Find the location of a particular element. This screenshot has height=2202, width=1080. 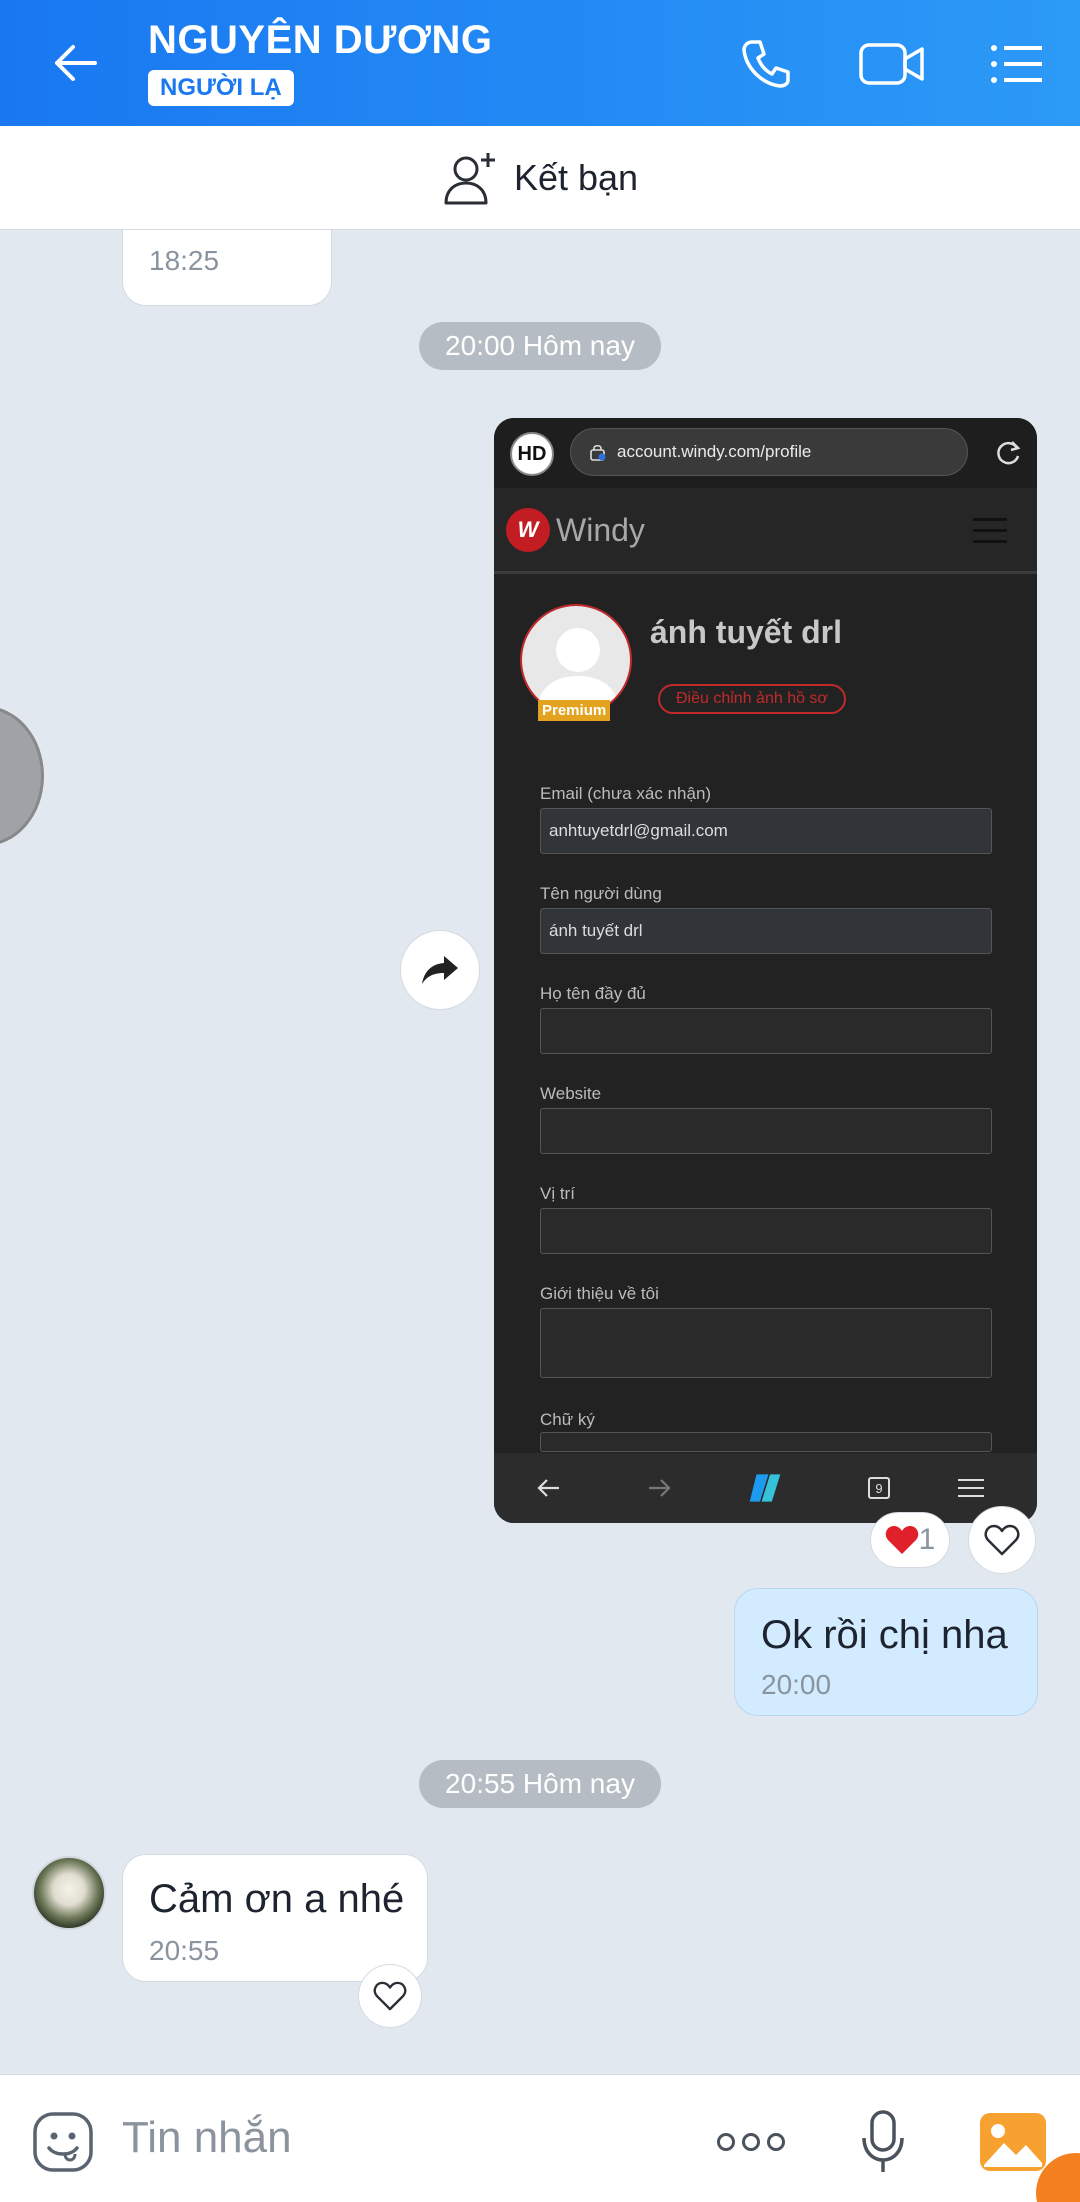

message-input: Tin nhắn is located at coordinates (207, 2138).